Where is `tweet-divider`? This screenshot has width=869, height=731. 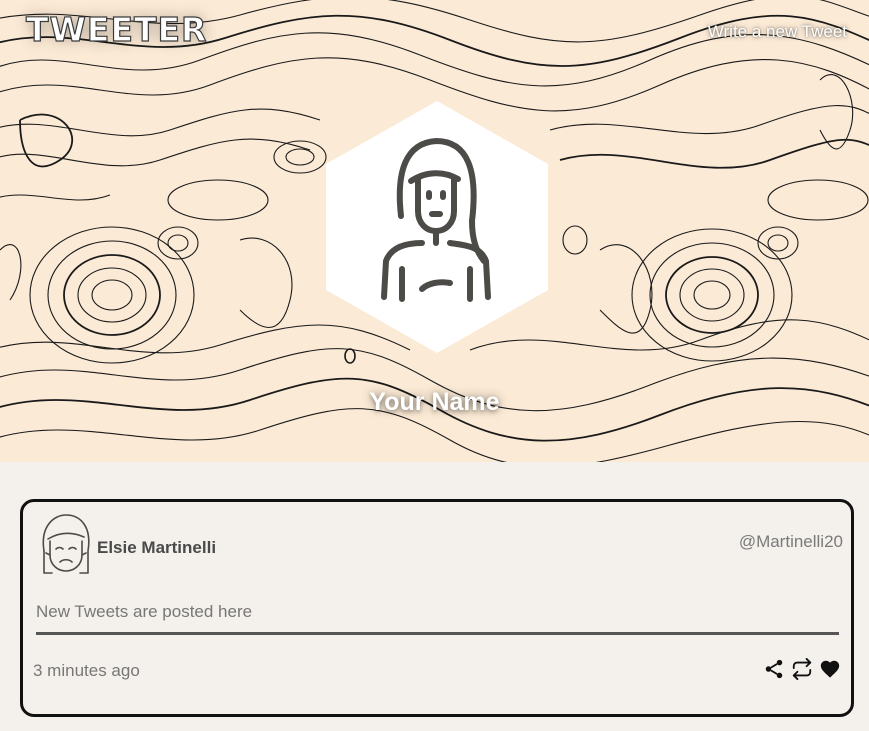 tweet-divider is located at coordinates (437, 633).